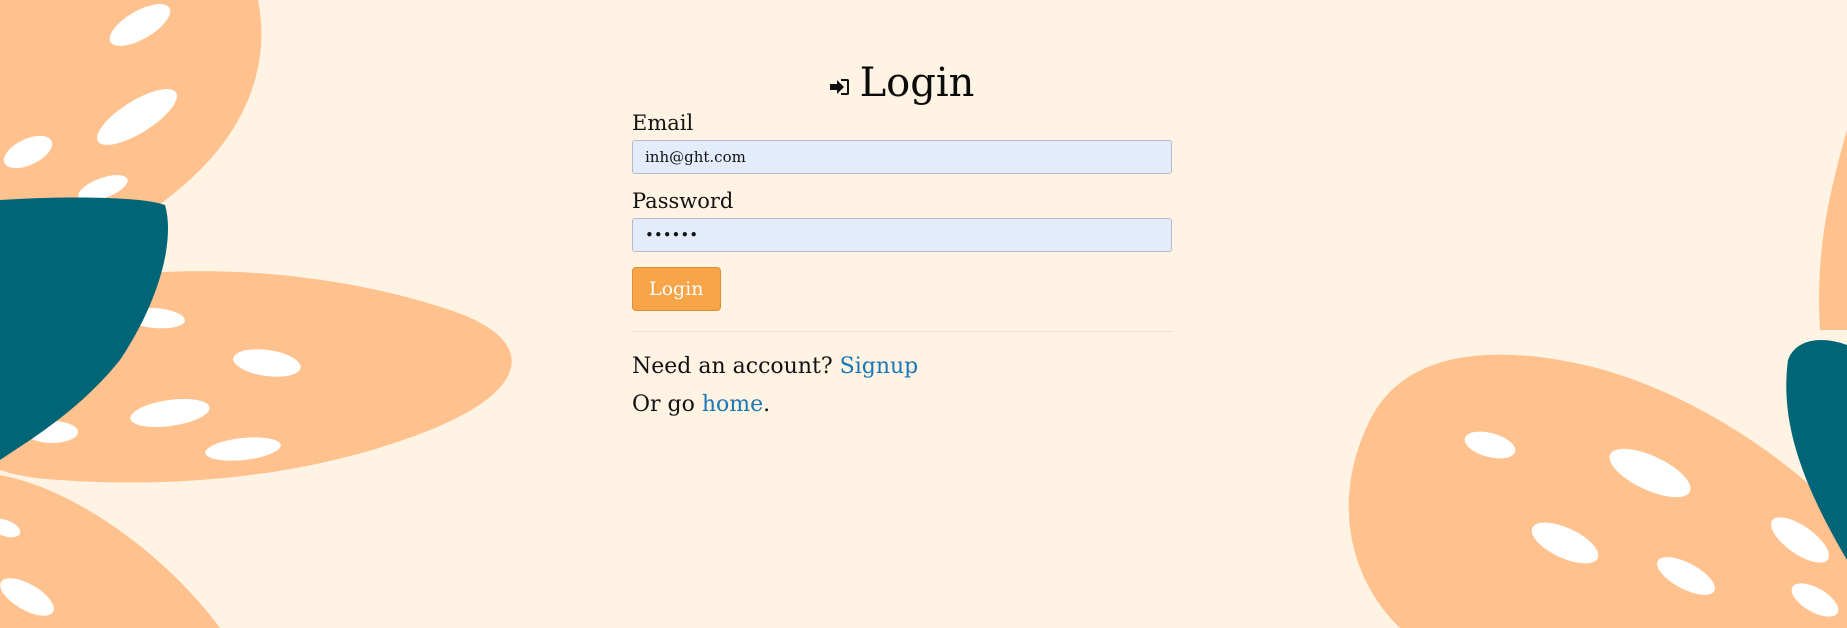 The height and width of the screenshot is (628, 1847). What do you see at coordinates (683, 201) in the screenshot?
I see `password-label: Password` at bounding box center [683, 201].